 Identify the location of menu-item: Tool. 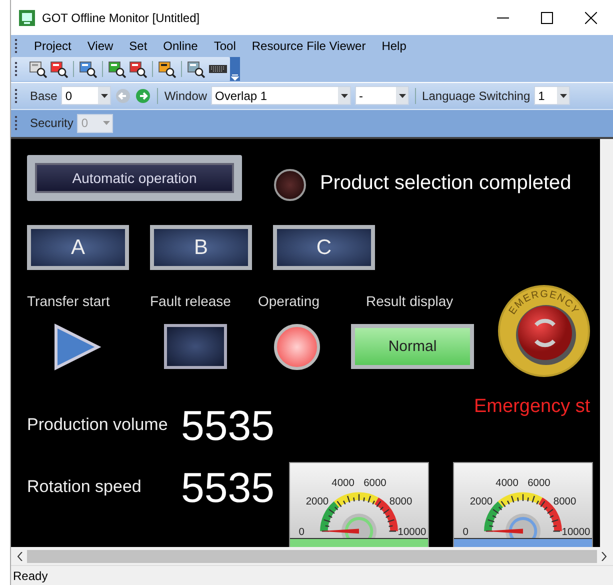
(225, 45).